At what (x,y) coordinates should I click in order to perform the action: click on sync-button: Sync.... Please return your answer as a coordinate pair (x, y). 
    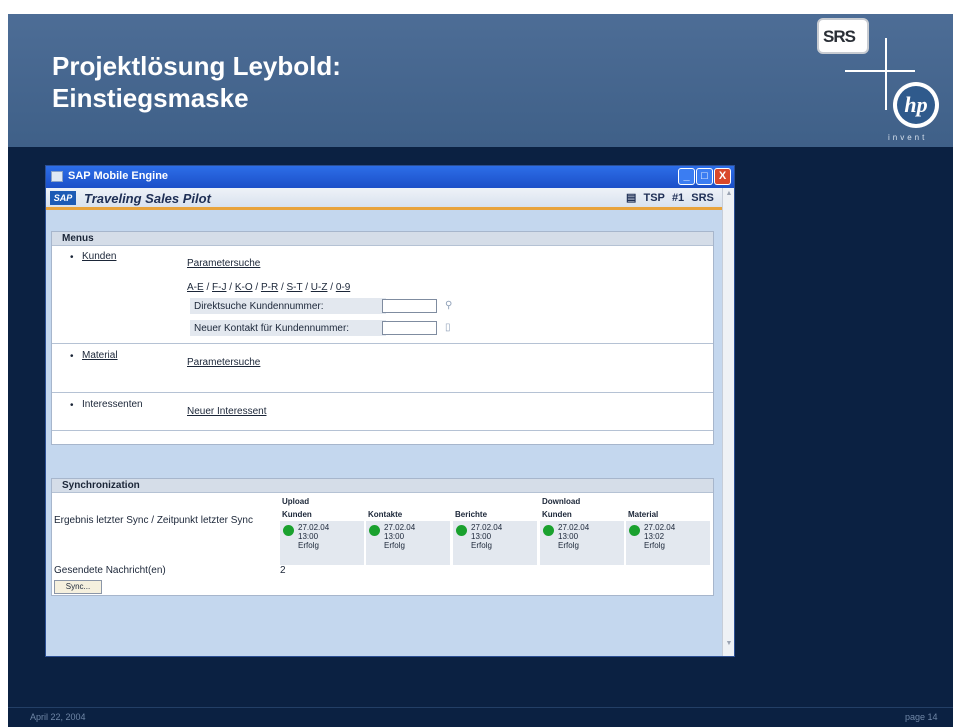
    Looking at the image, I should click on (78, 587).